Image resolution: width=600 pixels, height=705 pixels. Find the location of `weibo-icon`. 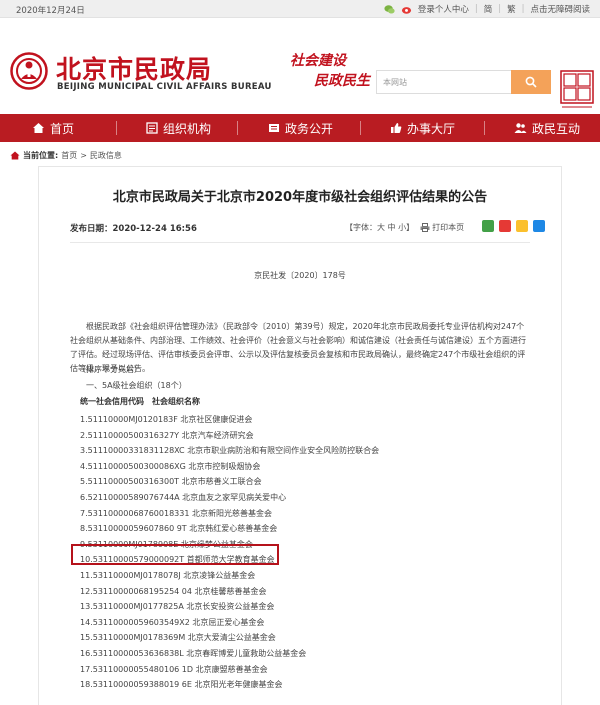

weibo-icon is located at coordinates (406, 9).